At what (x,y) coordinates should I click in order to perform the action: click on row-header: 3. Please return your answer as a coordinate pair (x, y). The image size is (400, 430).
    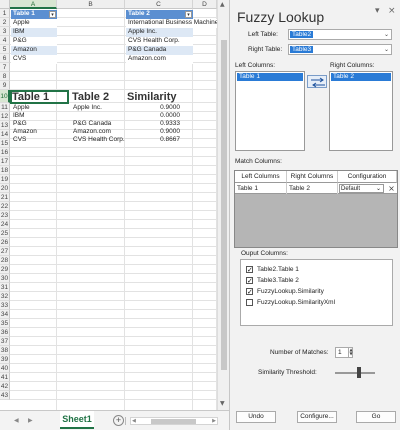
    Looking at the image, I should click on (5, 31).